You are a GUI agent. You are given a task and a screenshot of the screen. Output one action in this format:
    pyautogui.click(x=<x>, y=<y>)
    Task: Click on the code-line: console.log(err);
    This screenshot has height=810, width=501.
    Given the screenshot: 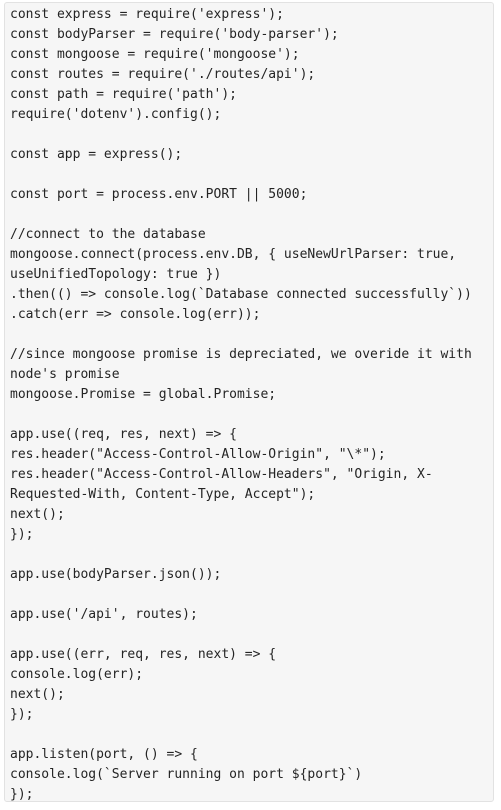 What is the action you would take?
    pyautogui.click(x=77, y=674)
    